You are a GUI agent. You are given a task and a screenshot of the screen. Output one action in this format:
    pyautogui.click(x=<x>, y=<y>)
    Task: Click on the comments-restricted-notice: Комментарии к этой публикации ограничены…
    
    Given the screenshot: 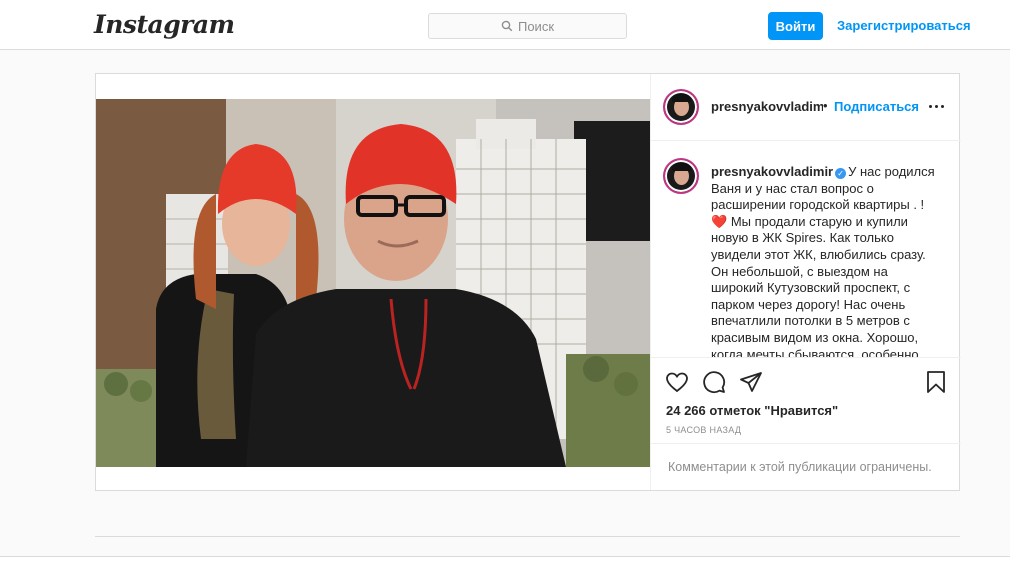 What is the action you would take?
    pyautogui.click(x=806, y=467)
    